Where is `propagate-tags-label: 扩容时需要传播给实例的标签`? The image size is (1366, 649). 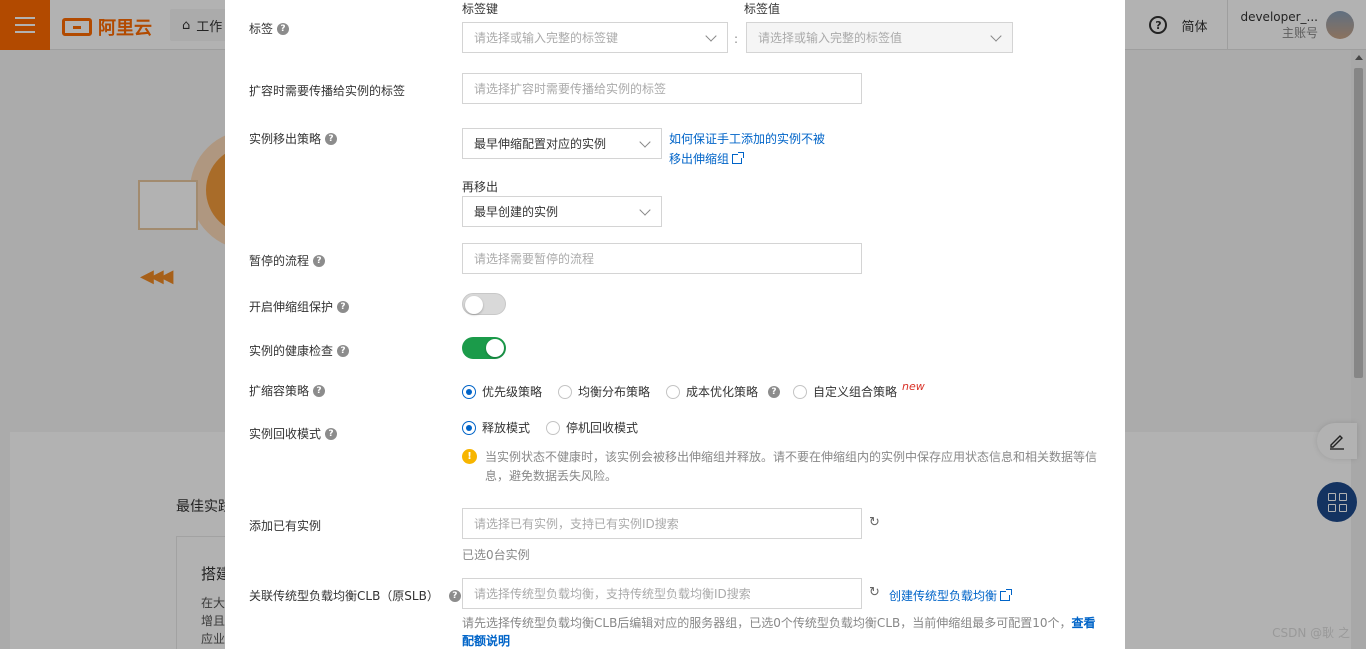
propagate-tags-label: 扩容时需要传播给实例的标签 is located at coordinates (327, 91).